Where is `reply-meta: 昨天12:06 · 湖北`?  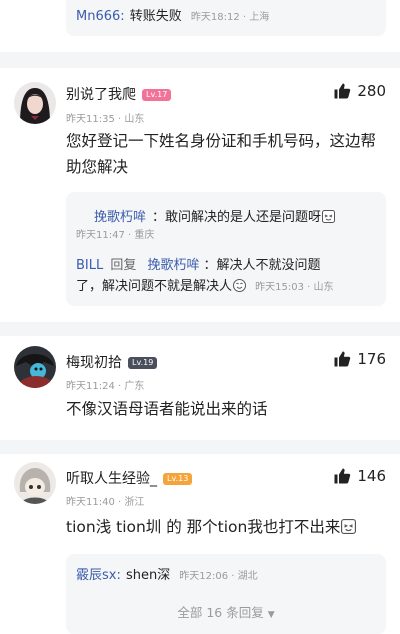 reply-meta: 昨天12:06 · 湖北 is located at coordinates (218, 576).